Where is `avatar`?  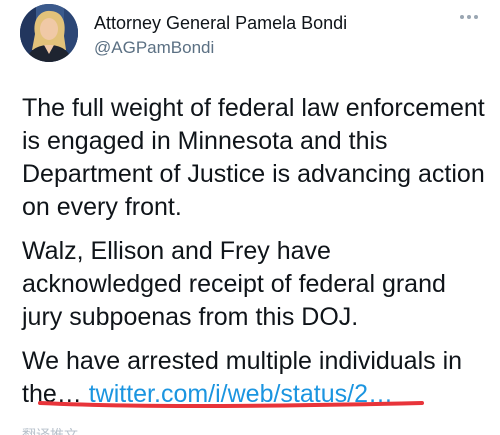 avatar is located at coordinates (49, 33).